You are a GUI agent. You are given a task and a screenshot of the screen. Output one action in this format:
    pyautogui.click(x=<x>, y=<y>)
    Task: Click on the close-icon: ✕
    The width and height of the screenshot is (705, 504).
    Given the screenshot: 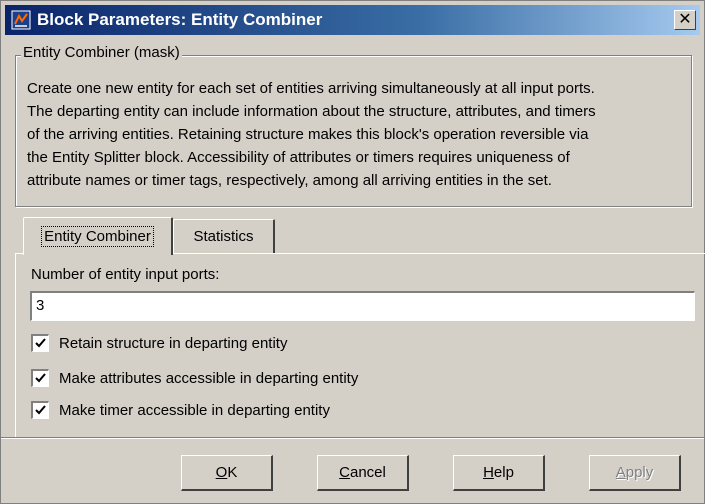 What is the action you would take?
    pyautogui.click(x=685, y=19)
    